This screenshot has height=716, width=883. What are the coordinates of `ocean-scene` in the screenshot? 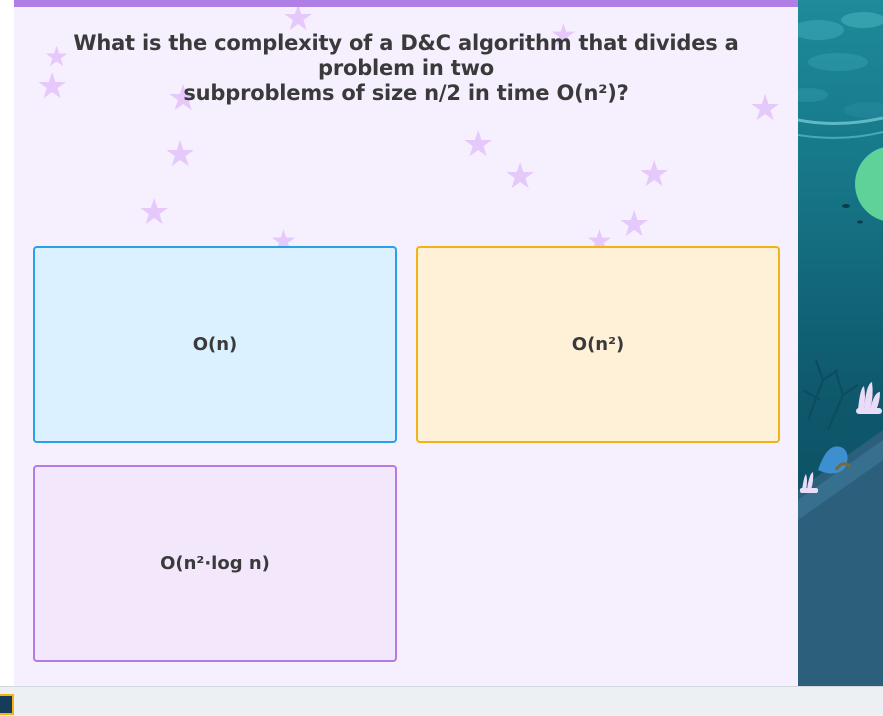 It's located at (840, 343).